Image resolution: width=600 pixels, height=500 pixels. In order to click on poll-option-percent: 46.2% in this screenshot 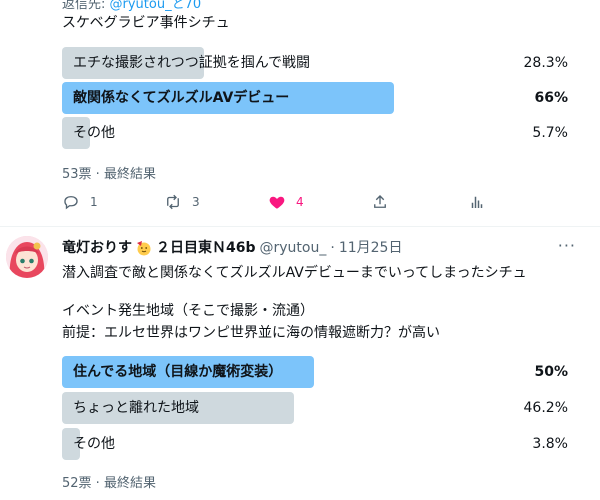, I will do `click(545, 408)`.